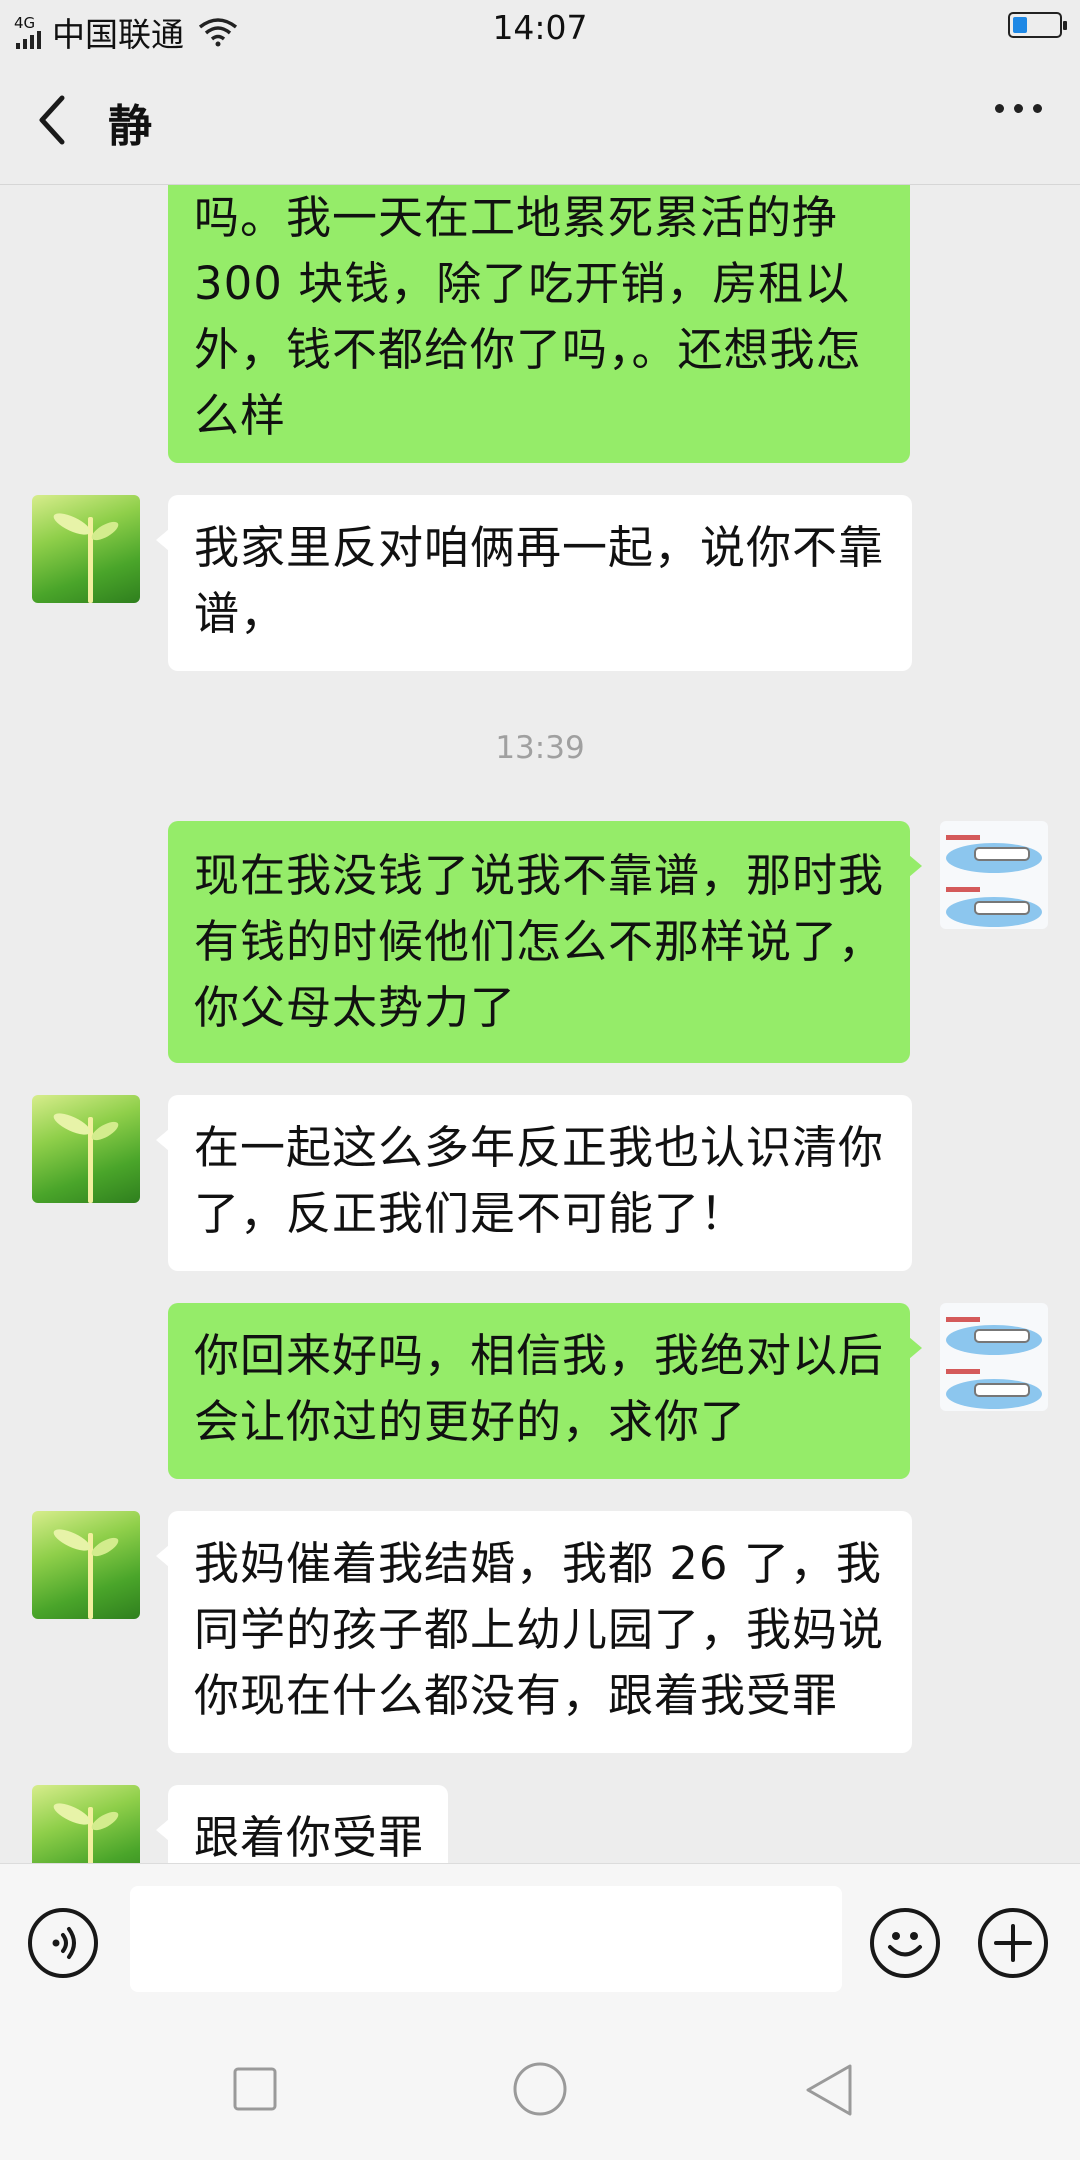 The width and height of the screenshot is (1080, 2160). I want to click on incoming-message: 在一起这么多年反正我也认识清你了，反正我们是不可能了！, so click(534, 1183).